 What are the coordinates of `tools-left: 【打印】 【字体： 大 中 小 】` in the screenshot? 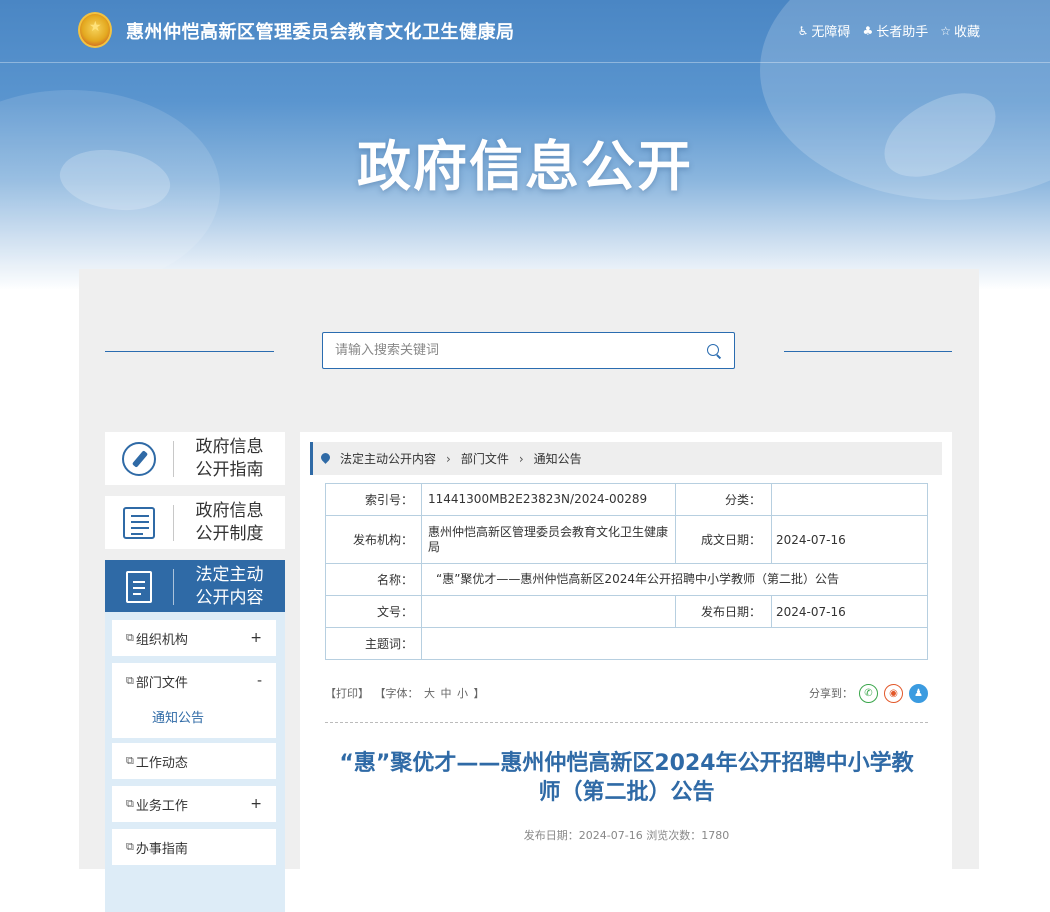 It's located at (406, 693).